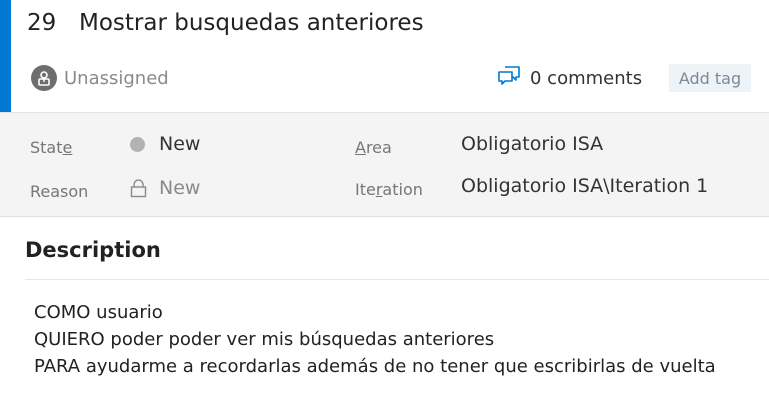 This screenshot has width=769, height=418. I want to click on reason-value: New, so click(180, 188).